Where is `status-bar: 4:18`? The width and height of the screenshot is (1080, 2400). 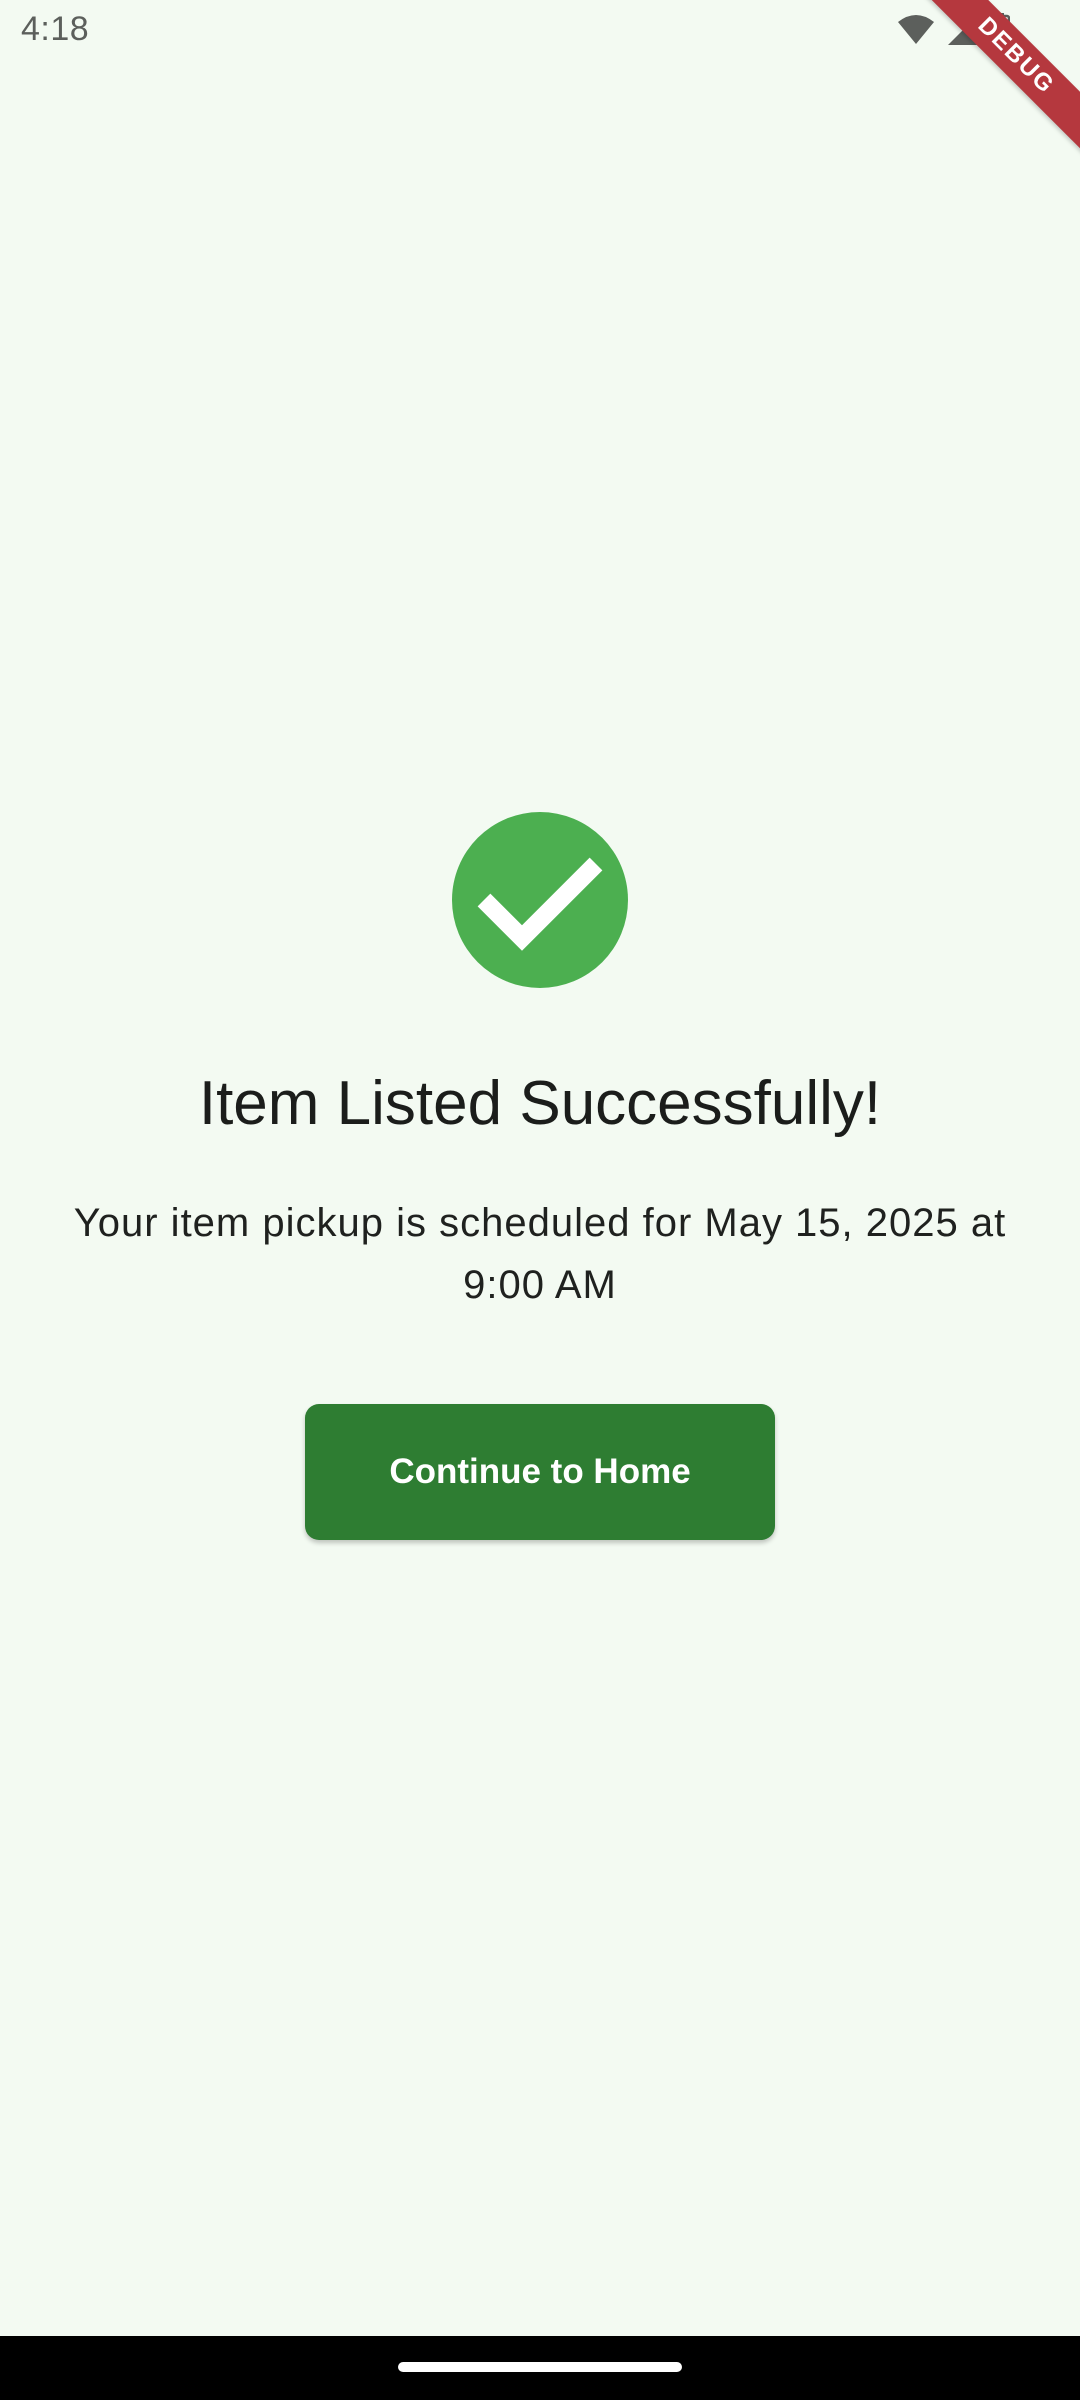 status-bar: 4:18 is located at coordinates (540, 33).